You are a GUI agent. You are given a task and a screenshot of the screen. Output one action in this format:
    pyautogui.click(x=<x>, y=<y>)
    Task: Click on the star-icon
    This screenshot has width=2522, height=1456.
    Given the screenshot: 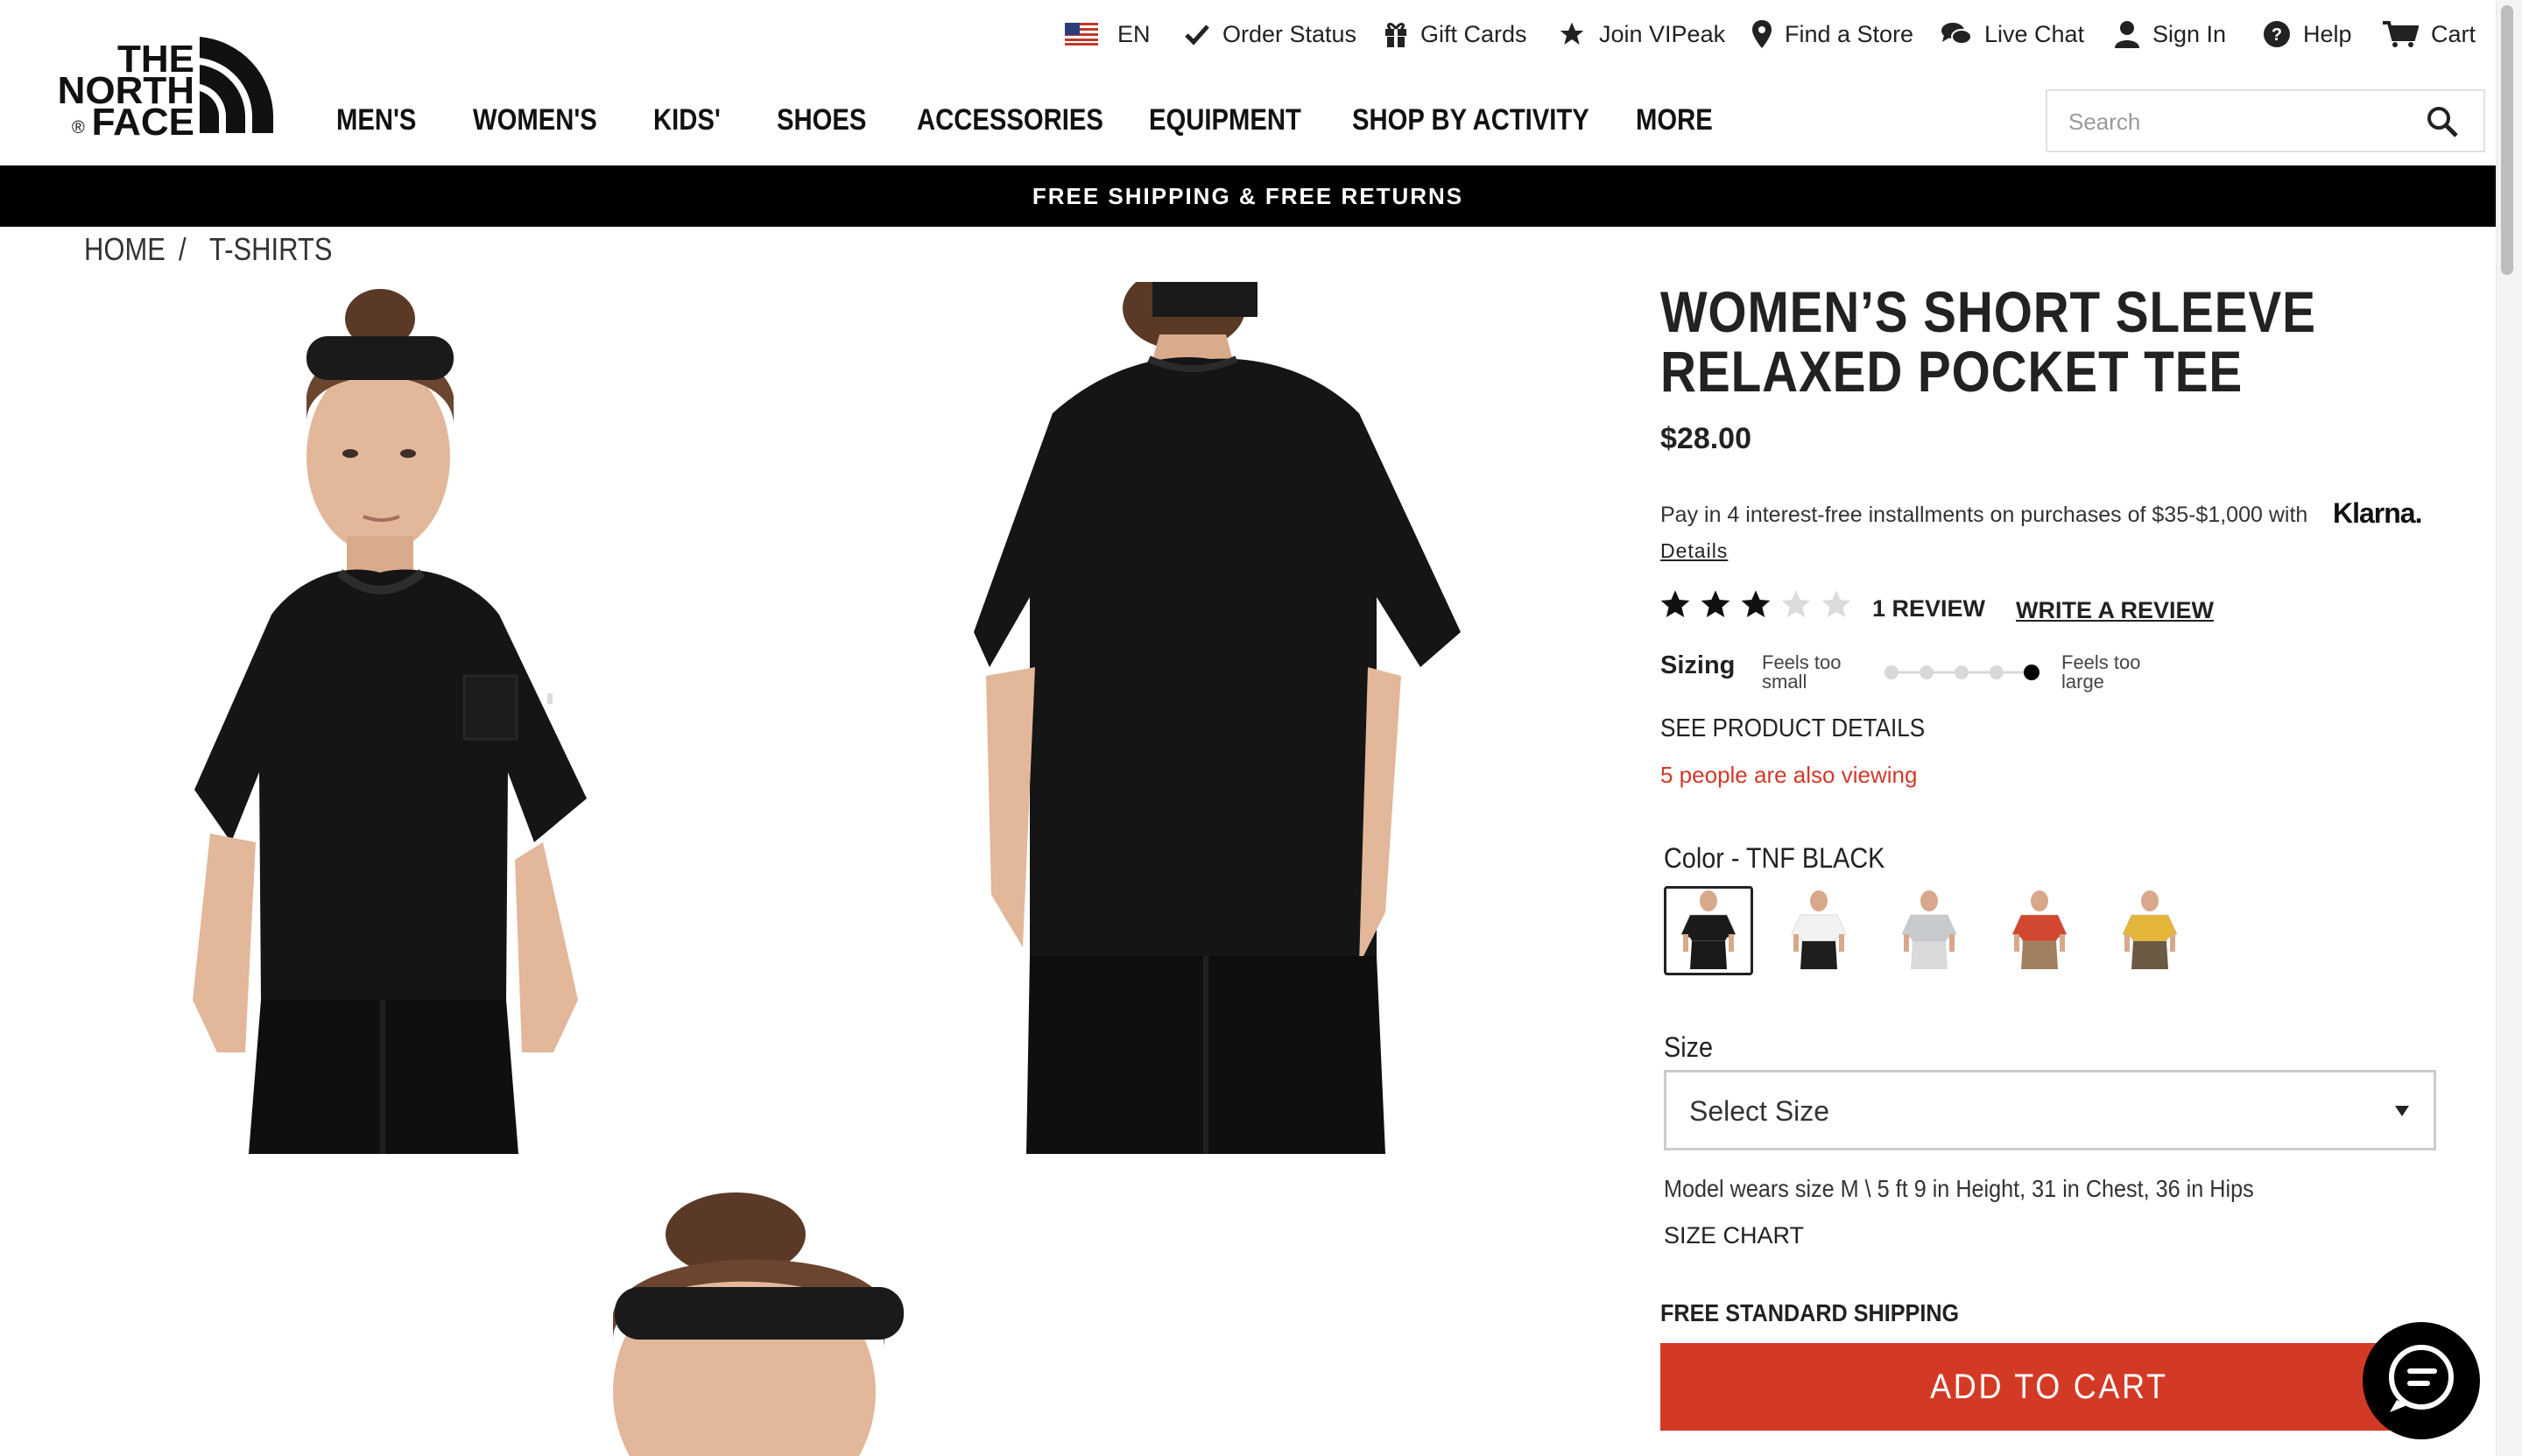 What is the action you would take?
    pyautogui.click(x=1572, y=34)
    